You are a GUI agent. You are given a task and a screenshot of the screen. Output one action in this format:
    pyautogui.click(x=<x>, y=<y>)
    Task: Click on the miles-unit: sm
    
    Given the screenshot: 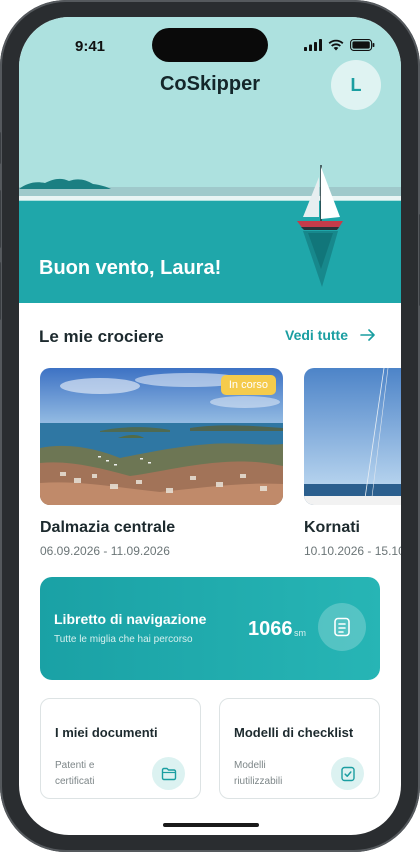 What is the action you would take?
    pyautogui.click(x=300, y=633)
    